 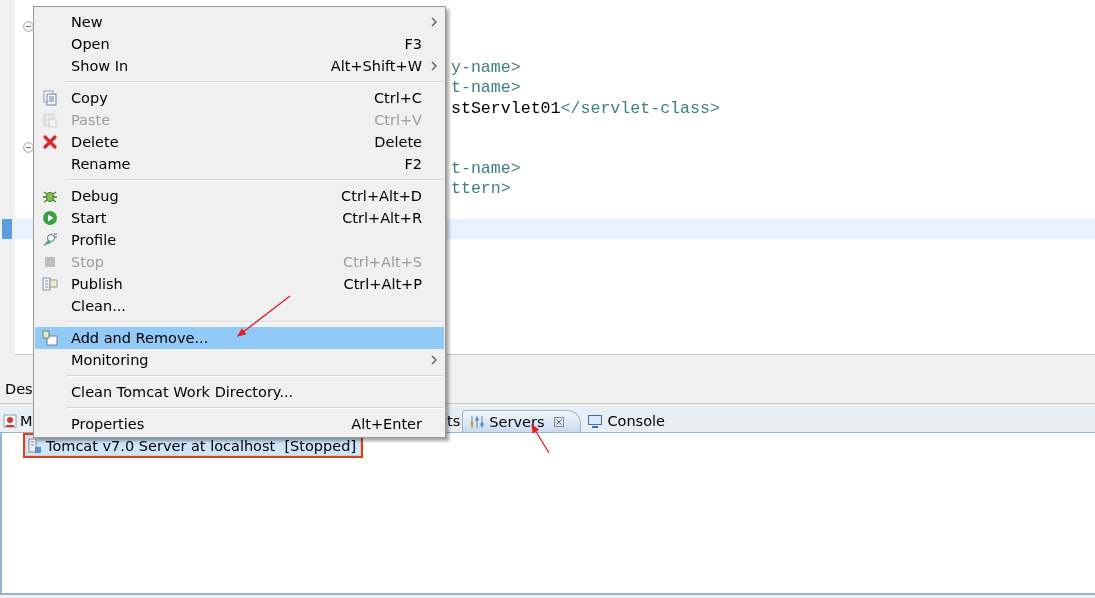 I want to click on menu-item: Rename F2, so click(x=239, y=164).